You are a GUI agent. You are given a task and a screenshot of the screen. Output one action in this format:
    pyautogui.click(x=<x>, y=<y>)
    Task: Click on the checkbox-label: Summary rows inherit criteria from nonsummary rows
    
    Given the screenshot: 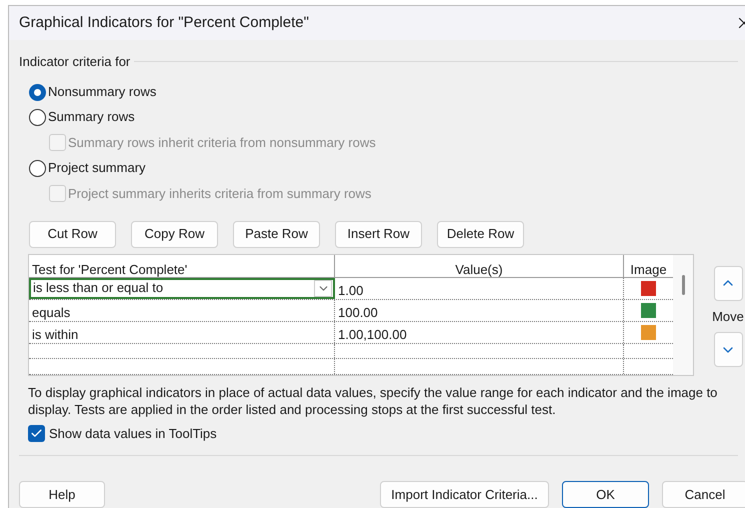 What is the action you would take?
    pyautogui.click(x=222, y=143)
    